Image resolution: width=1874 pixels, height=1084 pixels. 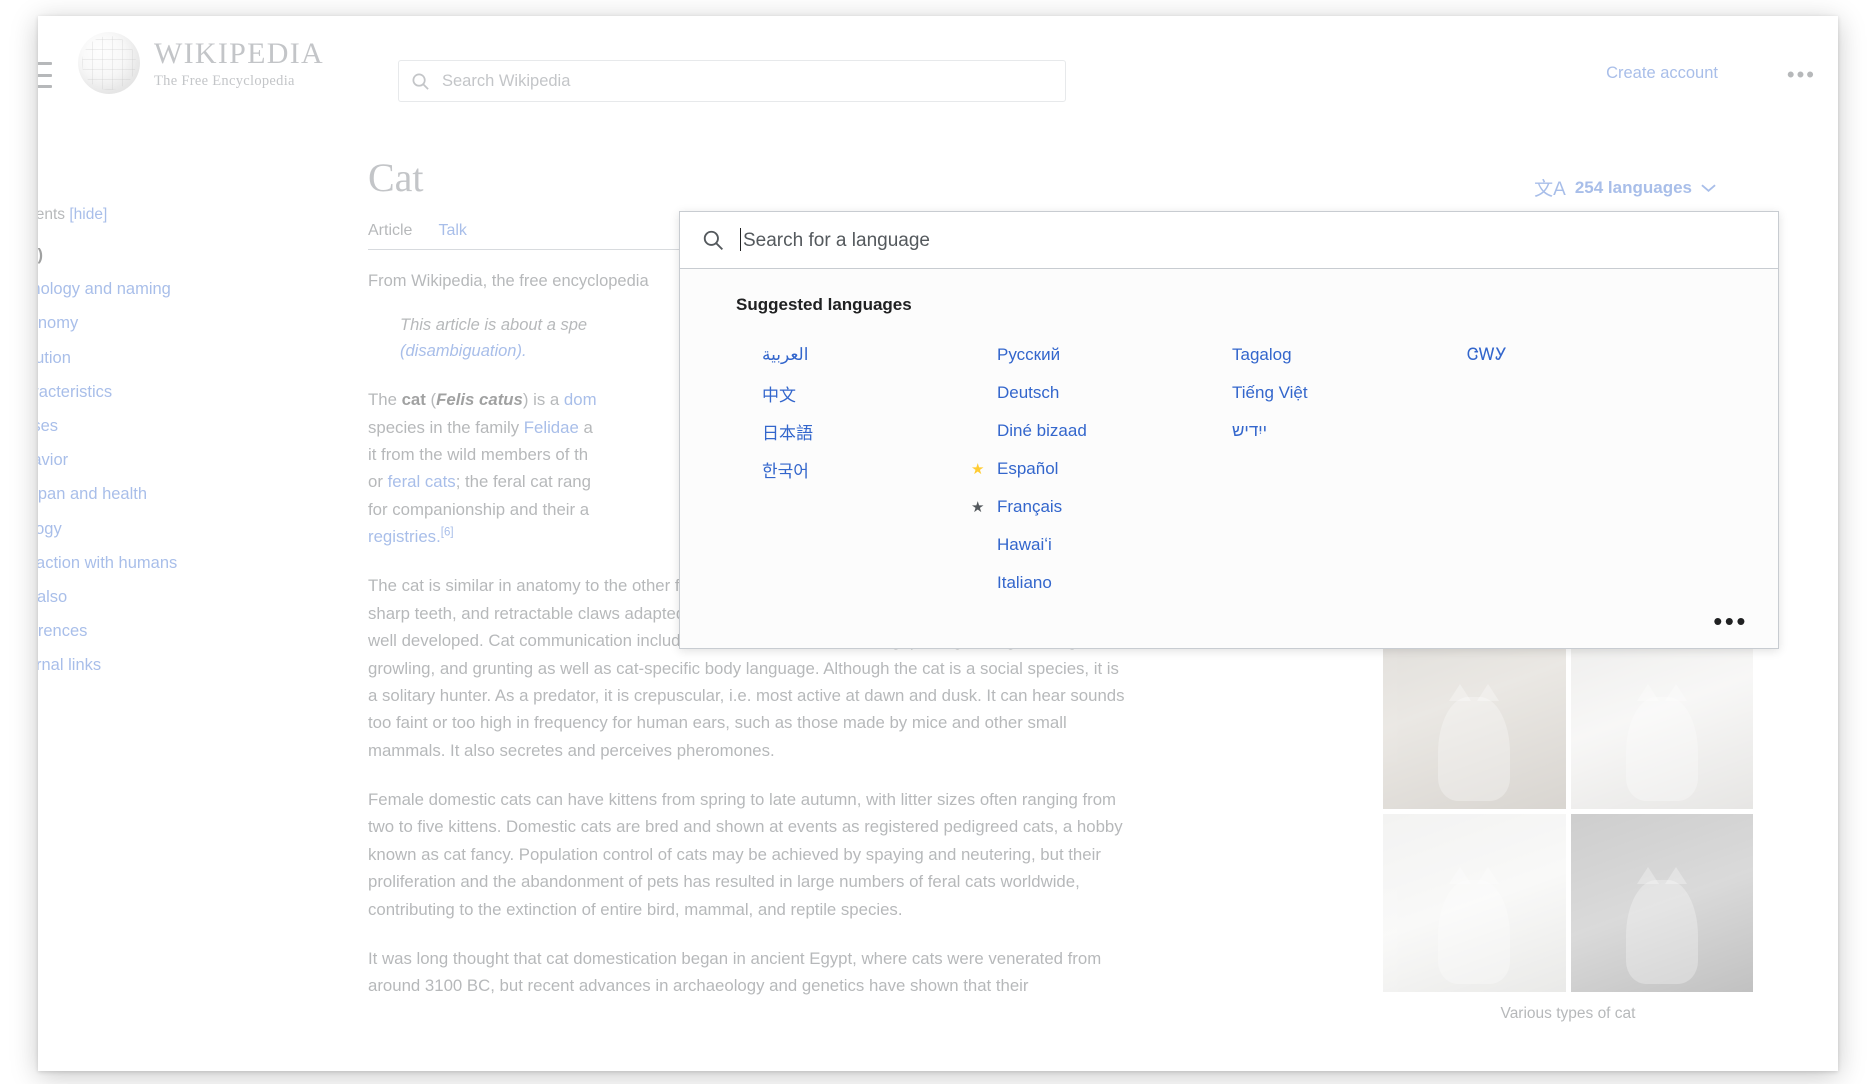 What do you see at coordinates (224, 80) in the screenshot?
I see `wordmark-tagline: The Free Encyclopedia` at bounding box center [224, 80].